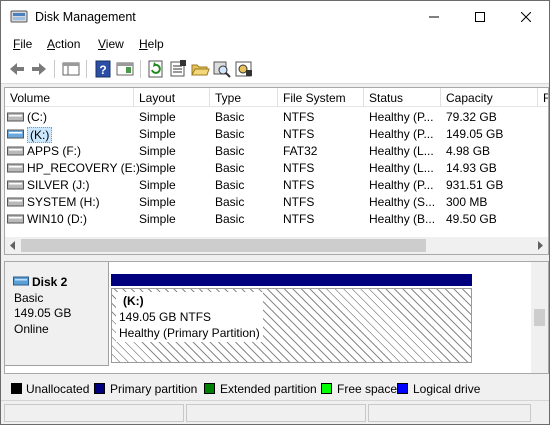 This screenshot has height=425, width=550. Describe the element at coordinates (71, 69) in the screenshot. I see `console-tree-icon` at that location.